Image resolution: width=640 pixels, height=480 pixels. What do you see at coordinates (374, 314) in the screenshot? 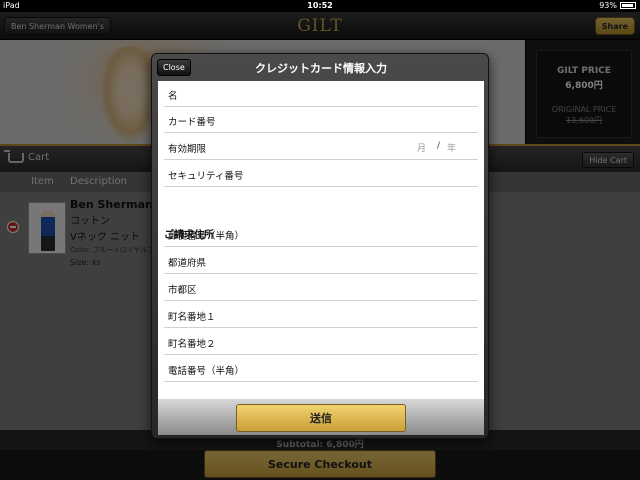
I see `address1-input` at bounding box center [374, 314].